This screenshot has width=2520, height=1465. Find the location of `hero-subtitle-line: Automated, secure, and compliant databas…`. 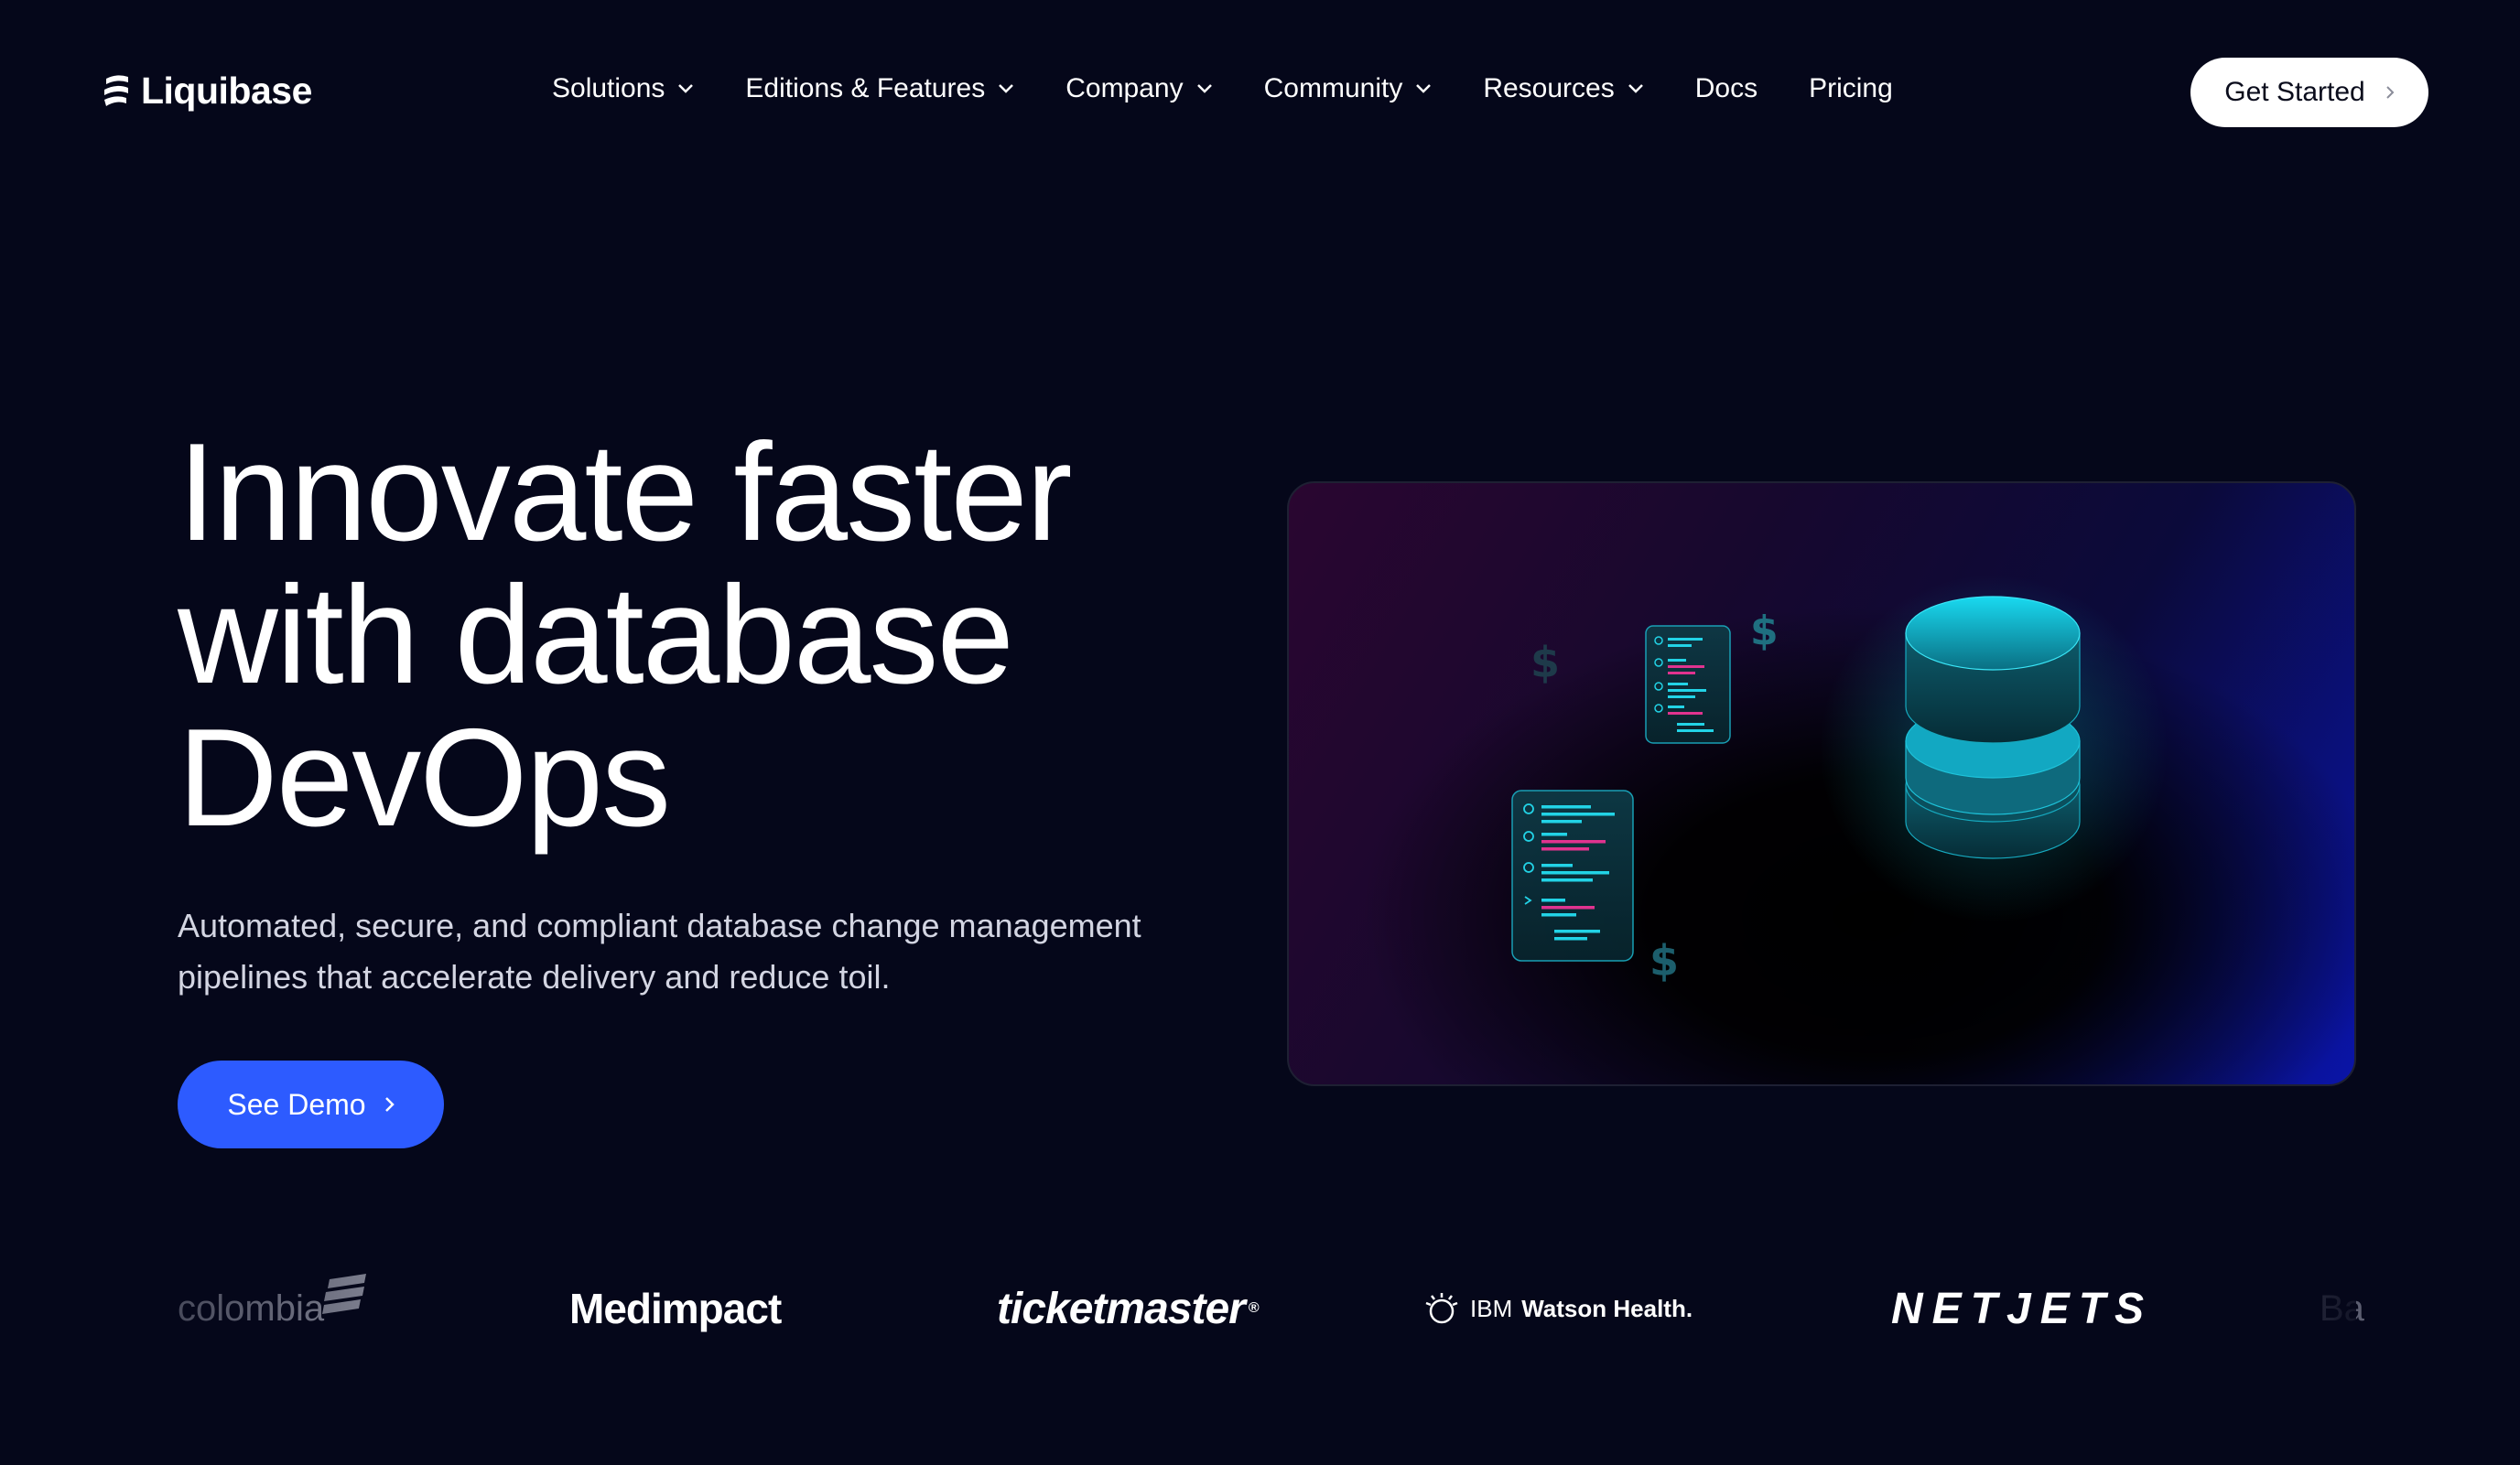

hero-subtitle-line: Automated, secure, and compliant databas… is located at coordinates (659, 925).